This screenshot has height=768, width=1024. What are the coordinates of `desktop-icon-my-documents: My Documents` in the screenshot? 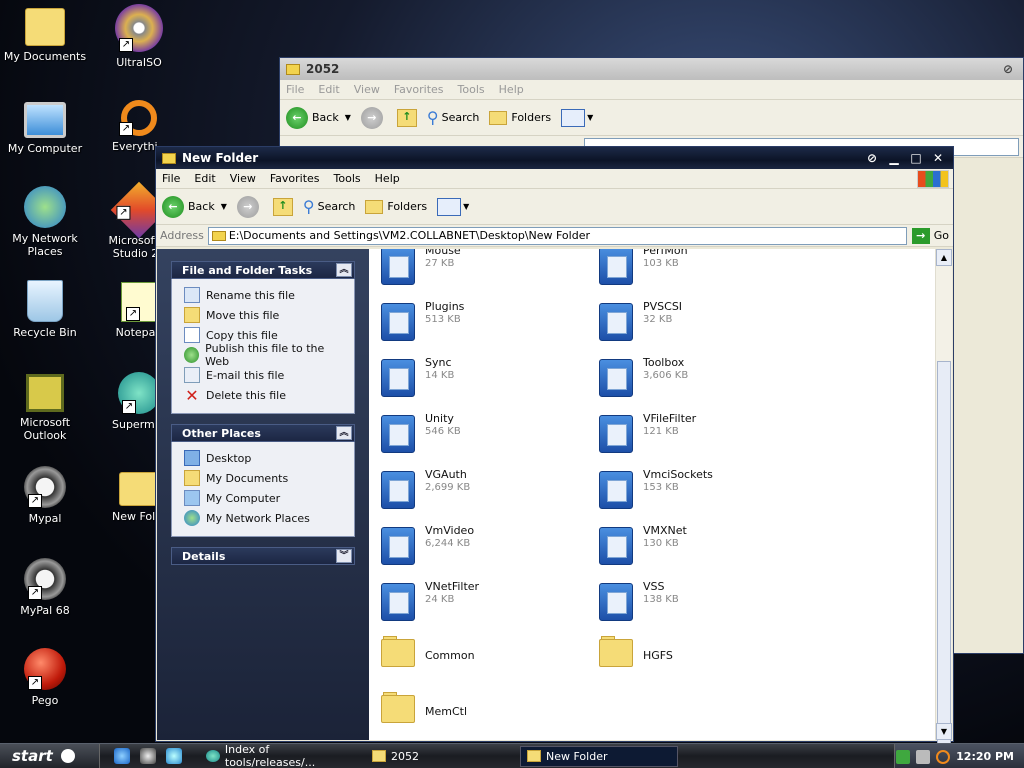 It's located at (45, 33).